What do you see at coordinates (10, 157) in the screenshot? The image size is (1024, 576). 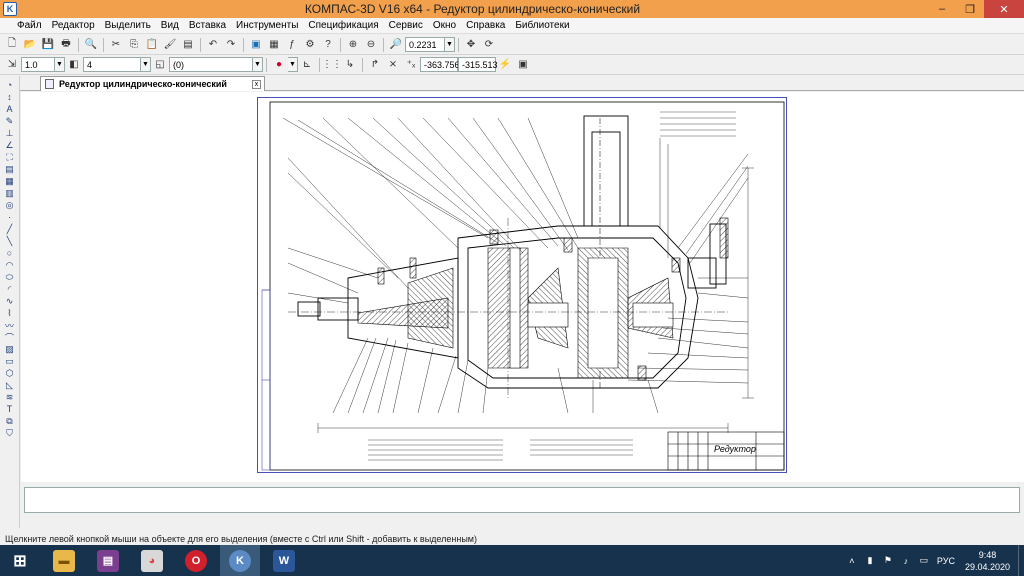 I see `selection-icon: ⛶` at bounding box center [10, 157].